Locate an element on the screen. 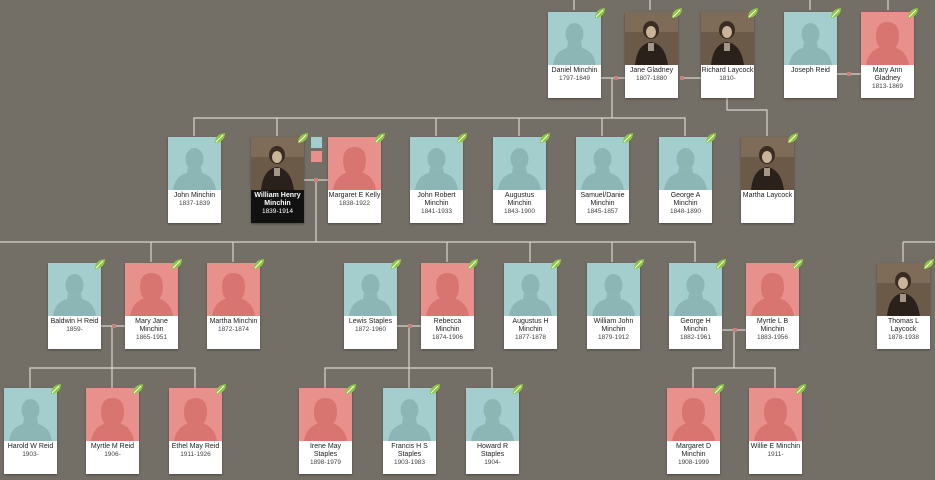 The width and height of the screenshot is (935, 480). person-name: William John Minchin is located at coordinates (613, 325).